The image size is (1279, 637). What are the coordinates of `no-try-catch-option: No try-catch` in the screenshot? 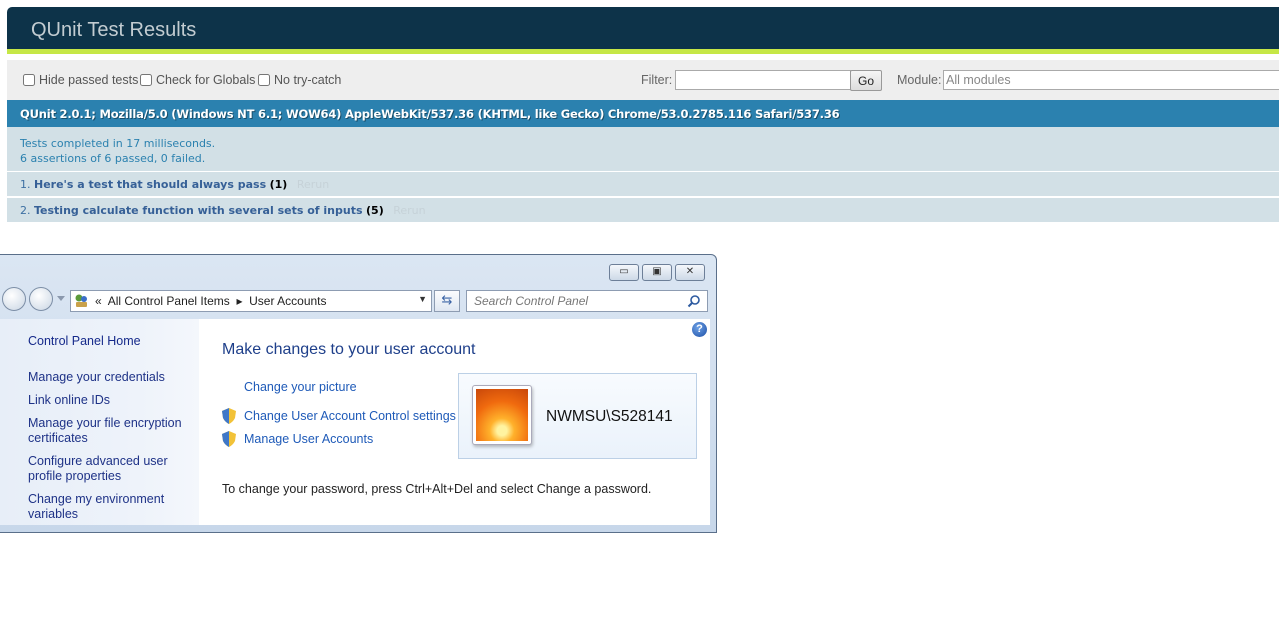 It's located at (299, 80).